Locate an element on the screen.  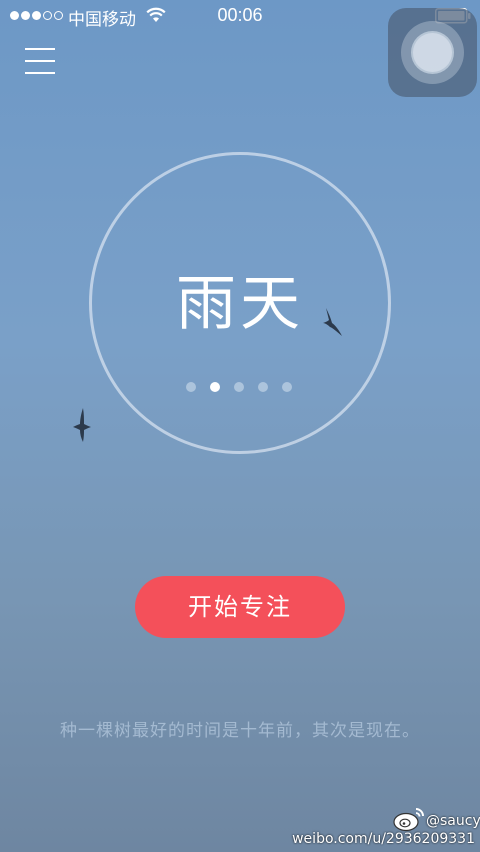
start-focus-button: 开始专注 is located at coordinates (240, 607).